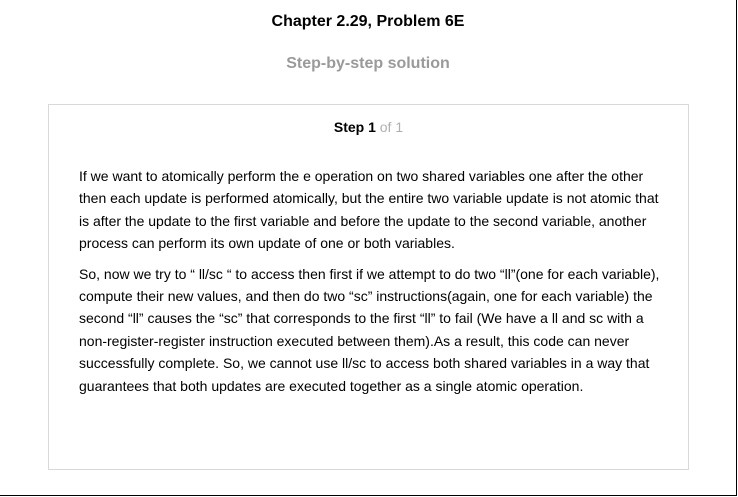 The image size is (738, 497). What do you see at coordinates (368, 63) in the screenshot?
I see `solution-subtitle: Step-by-step solution` at bounding box center [368, 63].